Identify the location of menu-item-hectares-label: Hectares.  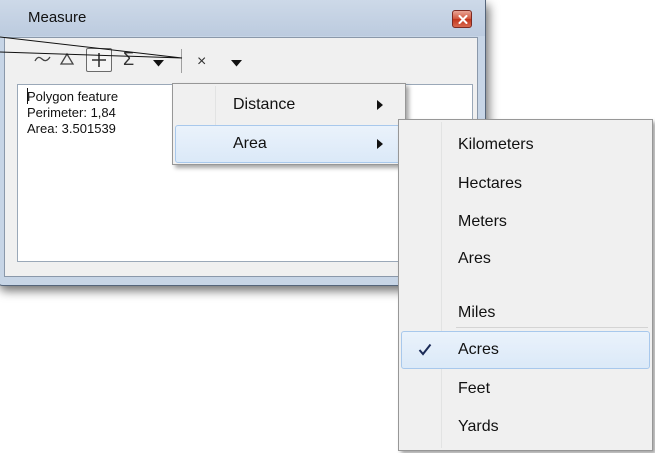
(490, 183).